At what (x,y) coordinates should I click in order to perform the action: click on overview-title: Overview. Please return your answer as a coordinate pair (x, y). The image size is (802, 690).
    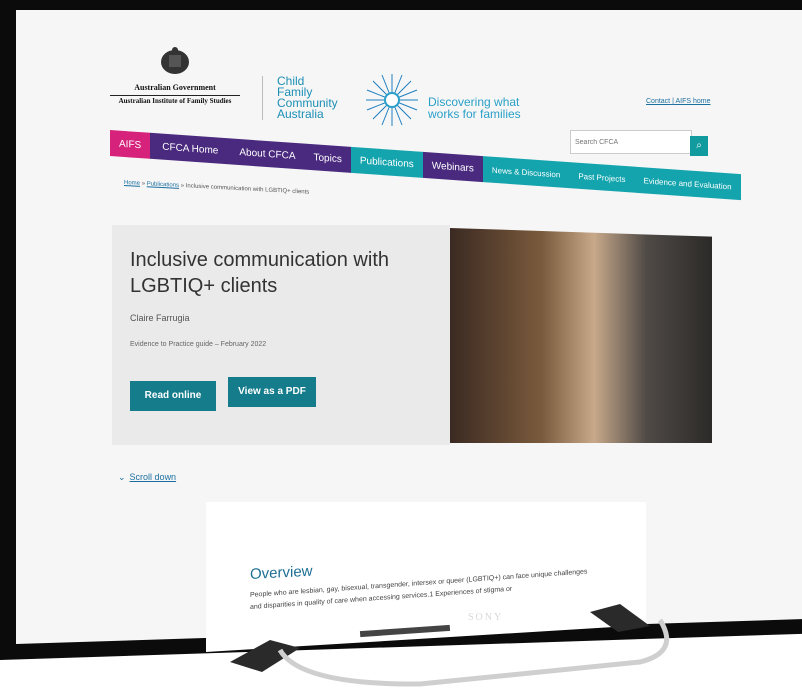
    Looking at the image, I should click on (281, 572).